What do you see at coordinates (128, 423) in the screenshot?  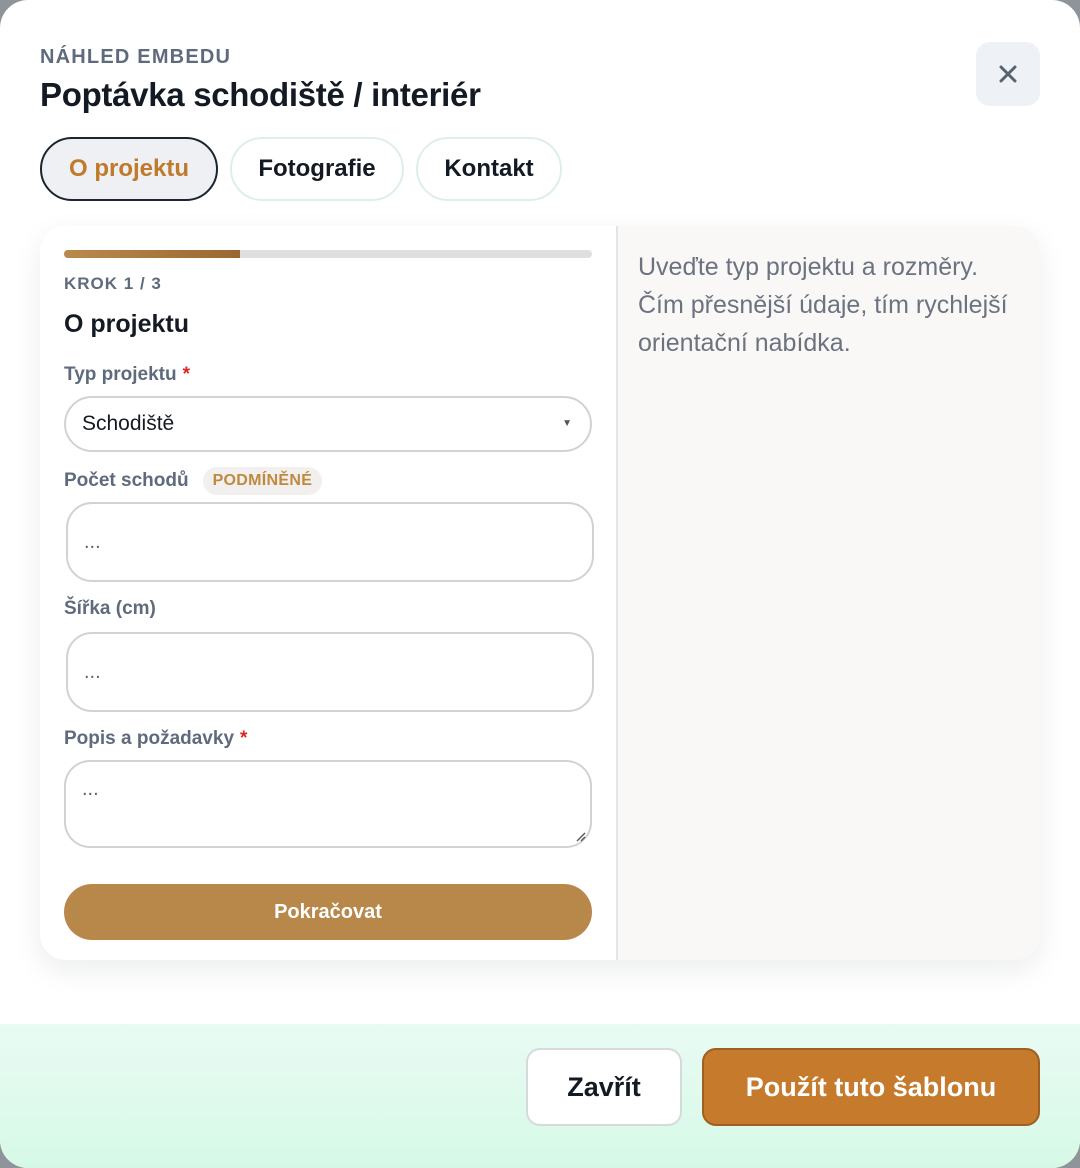 I see `project-type-value: Schodiště` at bounding box center [128, 423].